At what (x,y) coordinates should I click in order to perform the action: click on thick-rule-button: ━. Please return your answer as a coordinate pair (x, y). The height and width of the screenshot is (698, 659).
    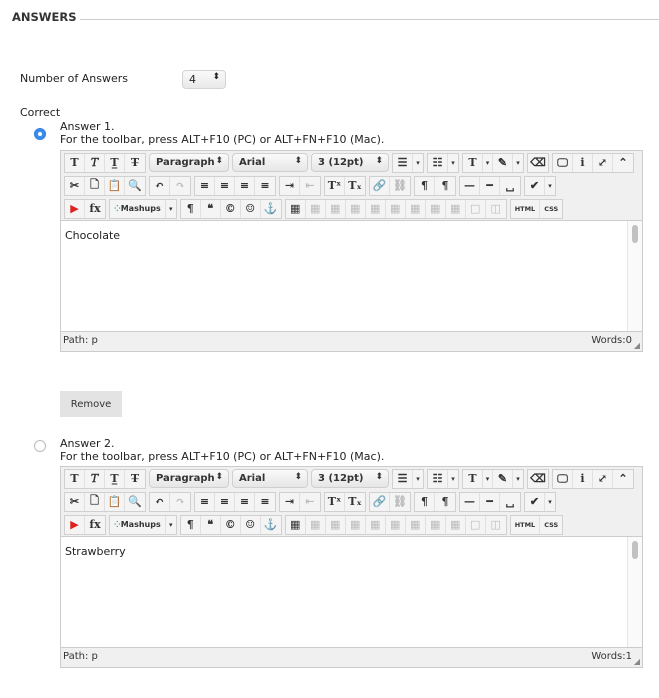
    Looking at the image, I should click on (490, 185).